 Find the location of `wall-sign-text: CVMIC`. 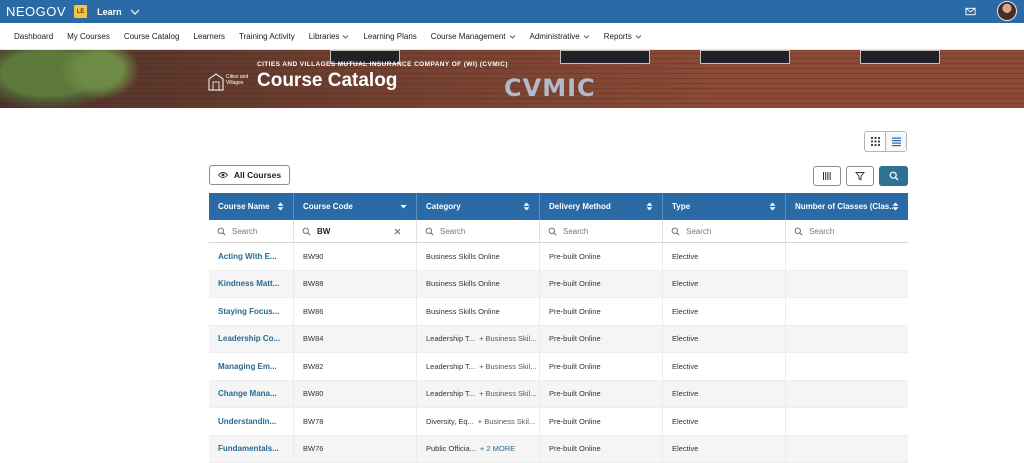

wall-sign-text: CVMIC is located at coordinates (550, 88).